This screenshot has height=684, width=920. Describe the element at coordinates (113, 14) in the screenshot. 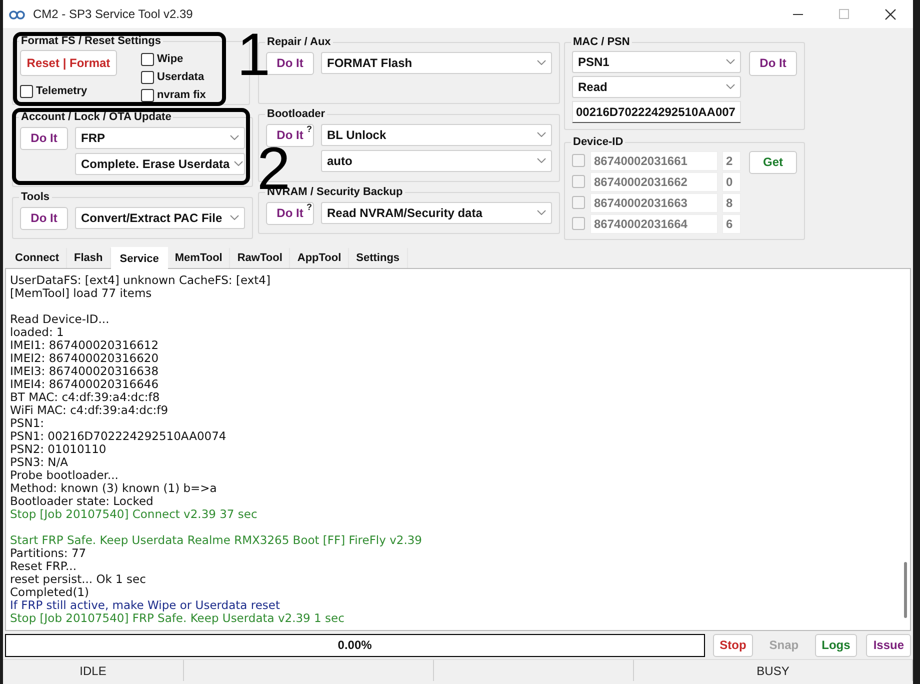

I see `window-title: CM2 - SP3 Service Tool v2.39` at that location.